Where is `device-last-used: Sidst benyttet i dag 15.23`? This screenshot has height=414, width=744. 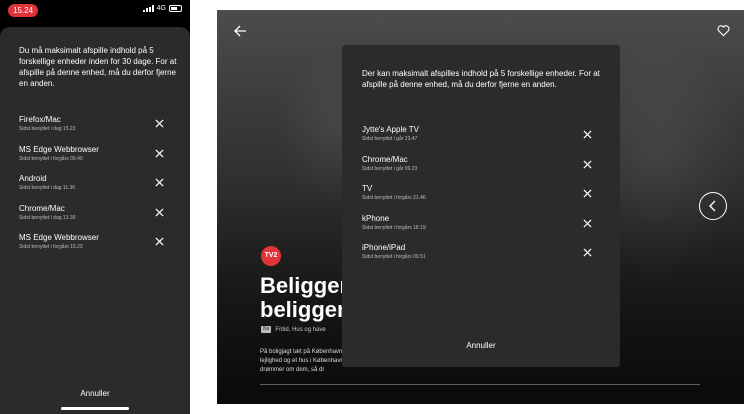 device-last-used: Sidst benyttet i dag 15.23 is located at coordinates (47, 129).